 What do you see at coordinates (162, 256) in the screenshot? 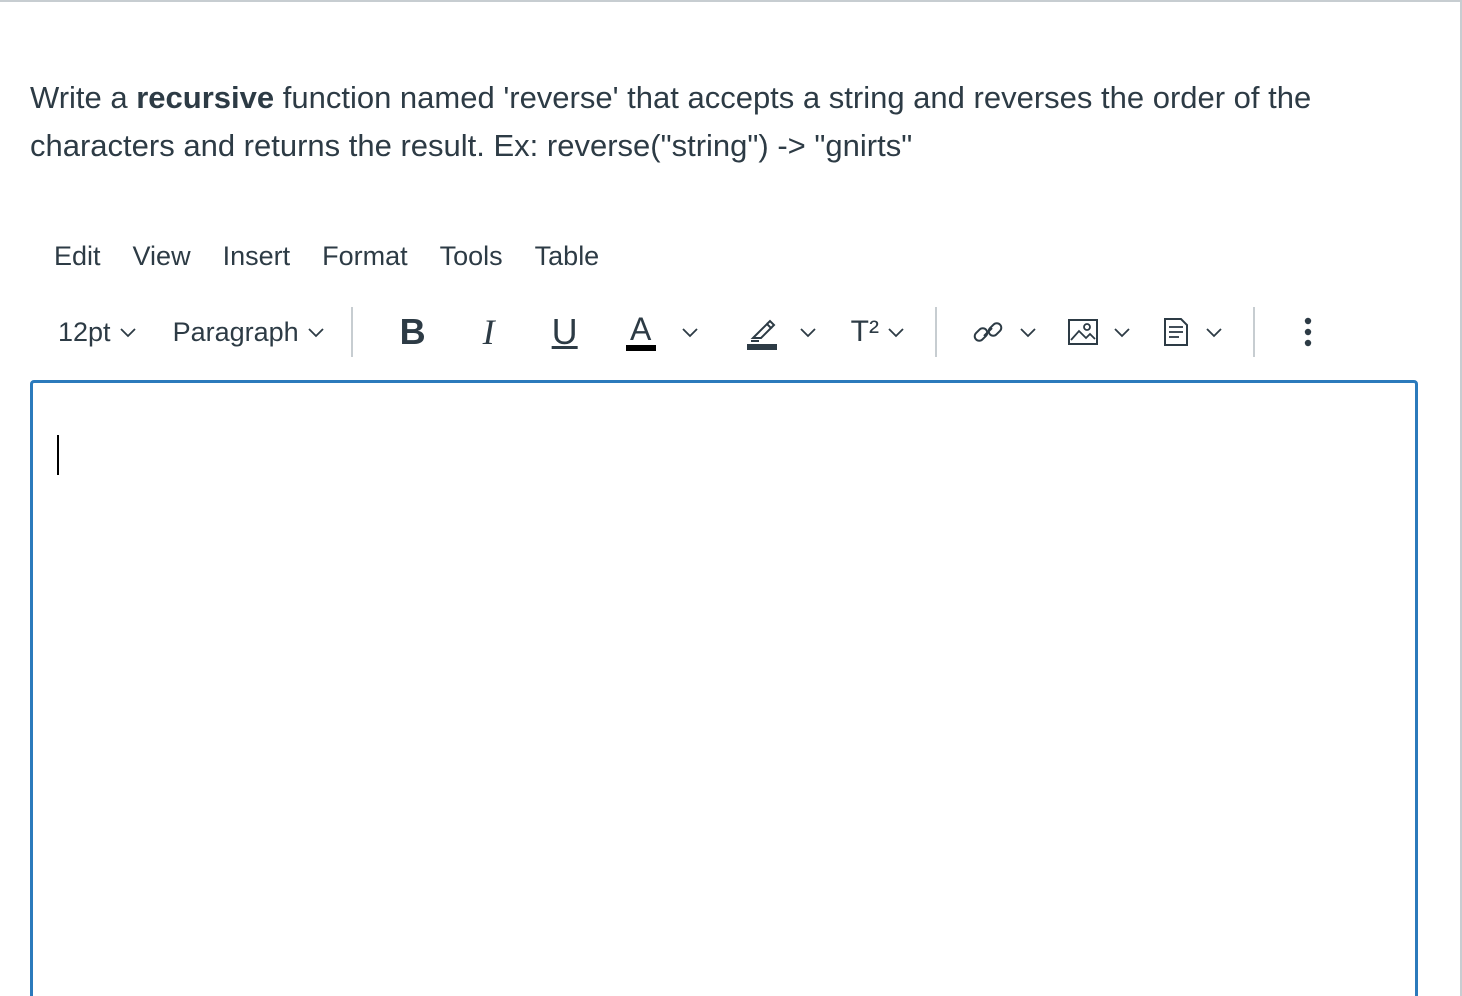
I see `menu-view: View` at bounding box center [162, 256].